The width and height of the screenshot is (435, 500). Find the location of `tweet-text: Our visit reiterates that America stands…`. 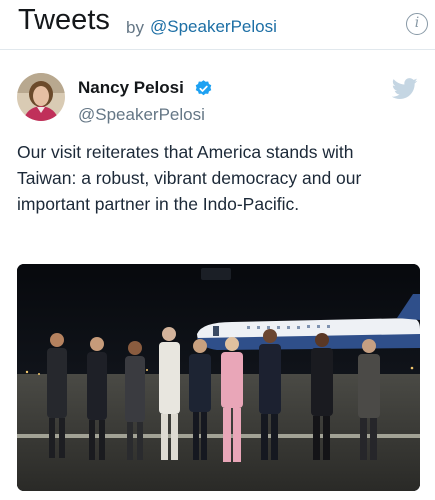

tweet-text: Our visit reiterates that America stands… is located at coordinates (217, 178).